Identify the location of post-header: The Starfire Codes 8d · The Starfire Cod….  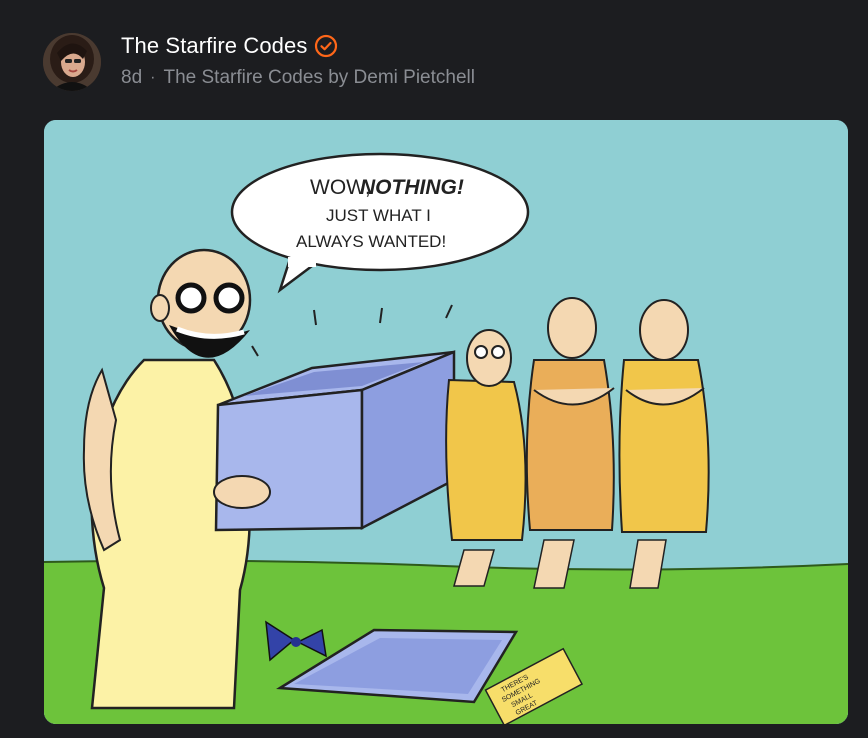
(443, 62).